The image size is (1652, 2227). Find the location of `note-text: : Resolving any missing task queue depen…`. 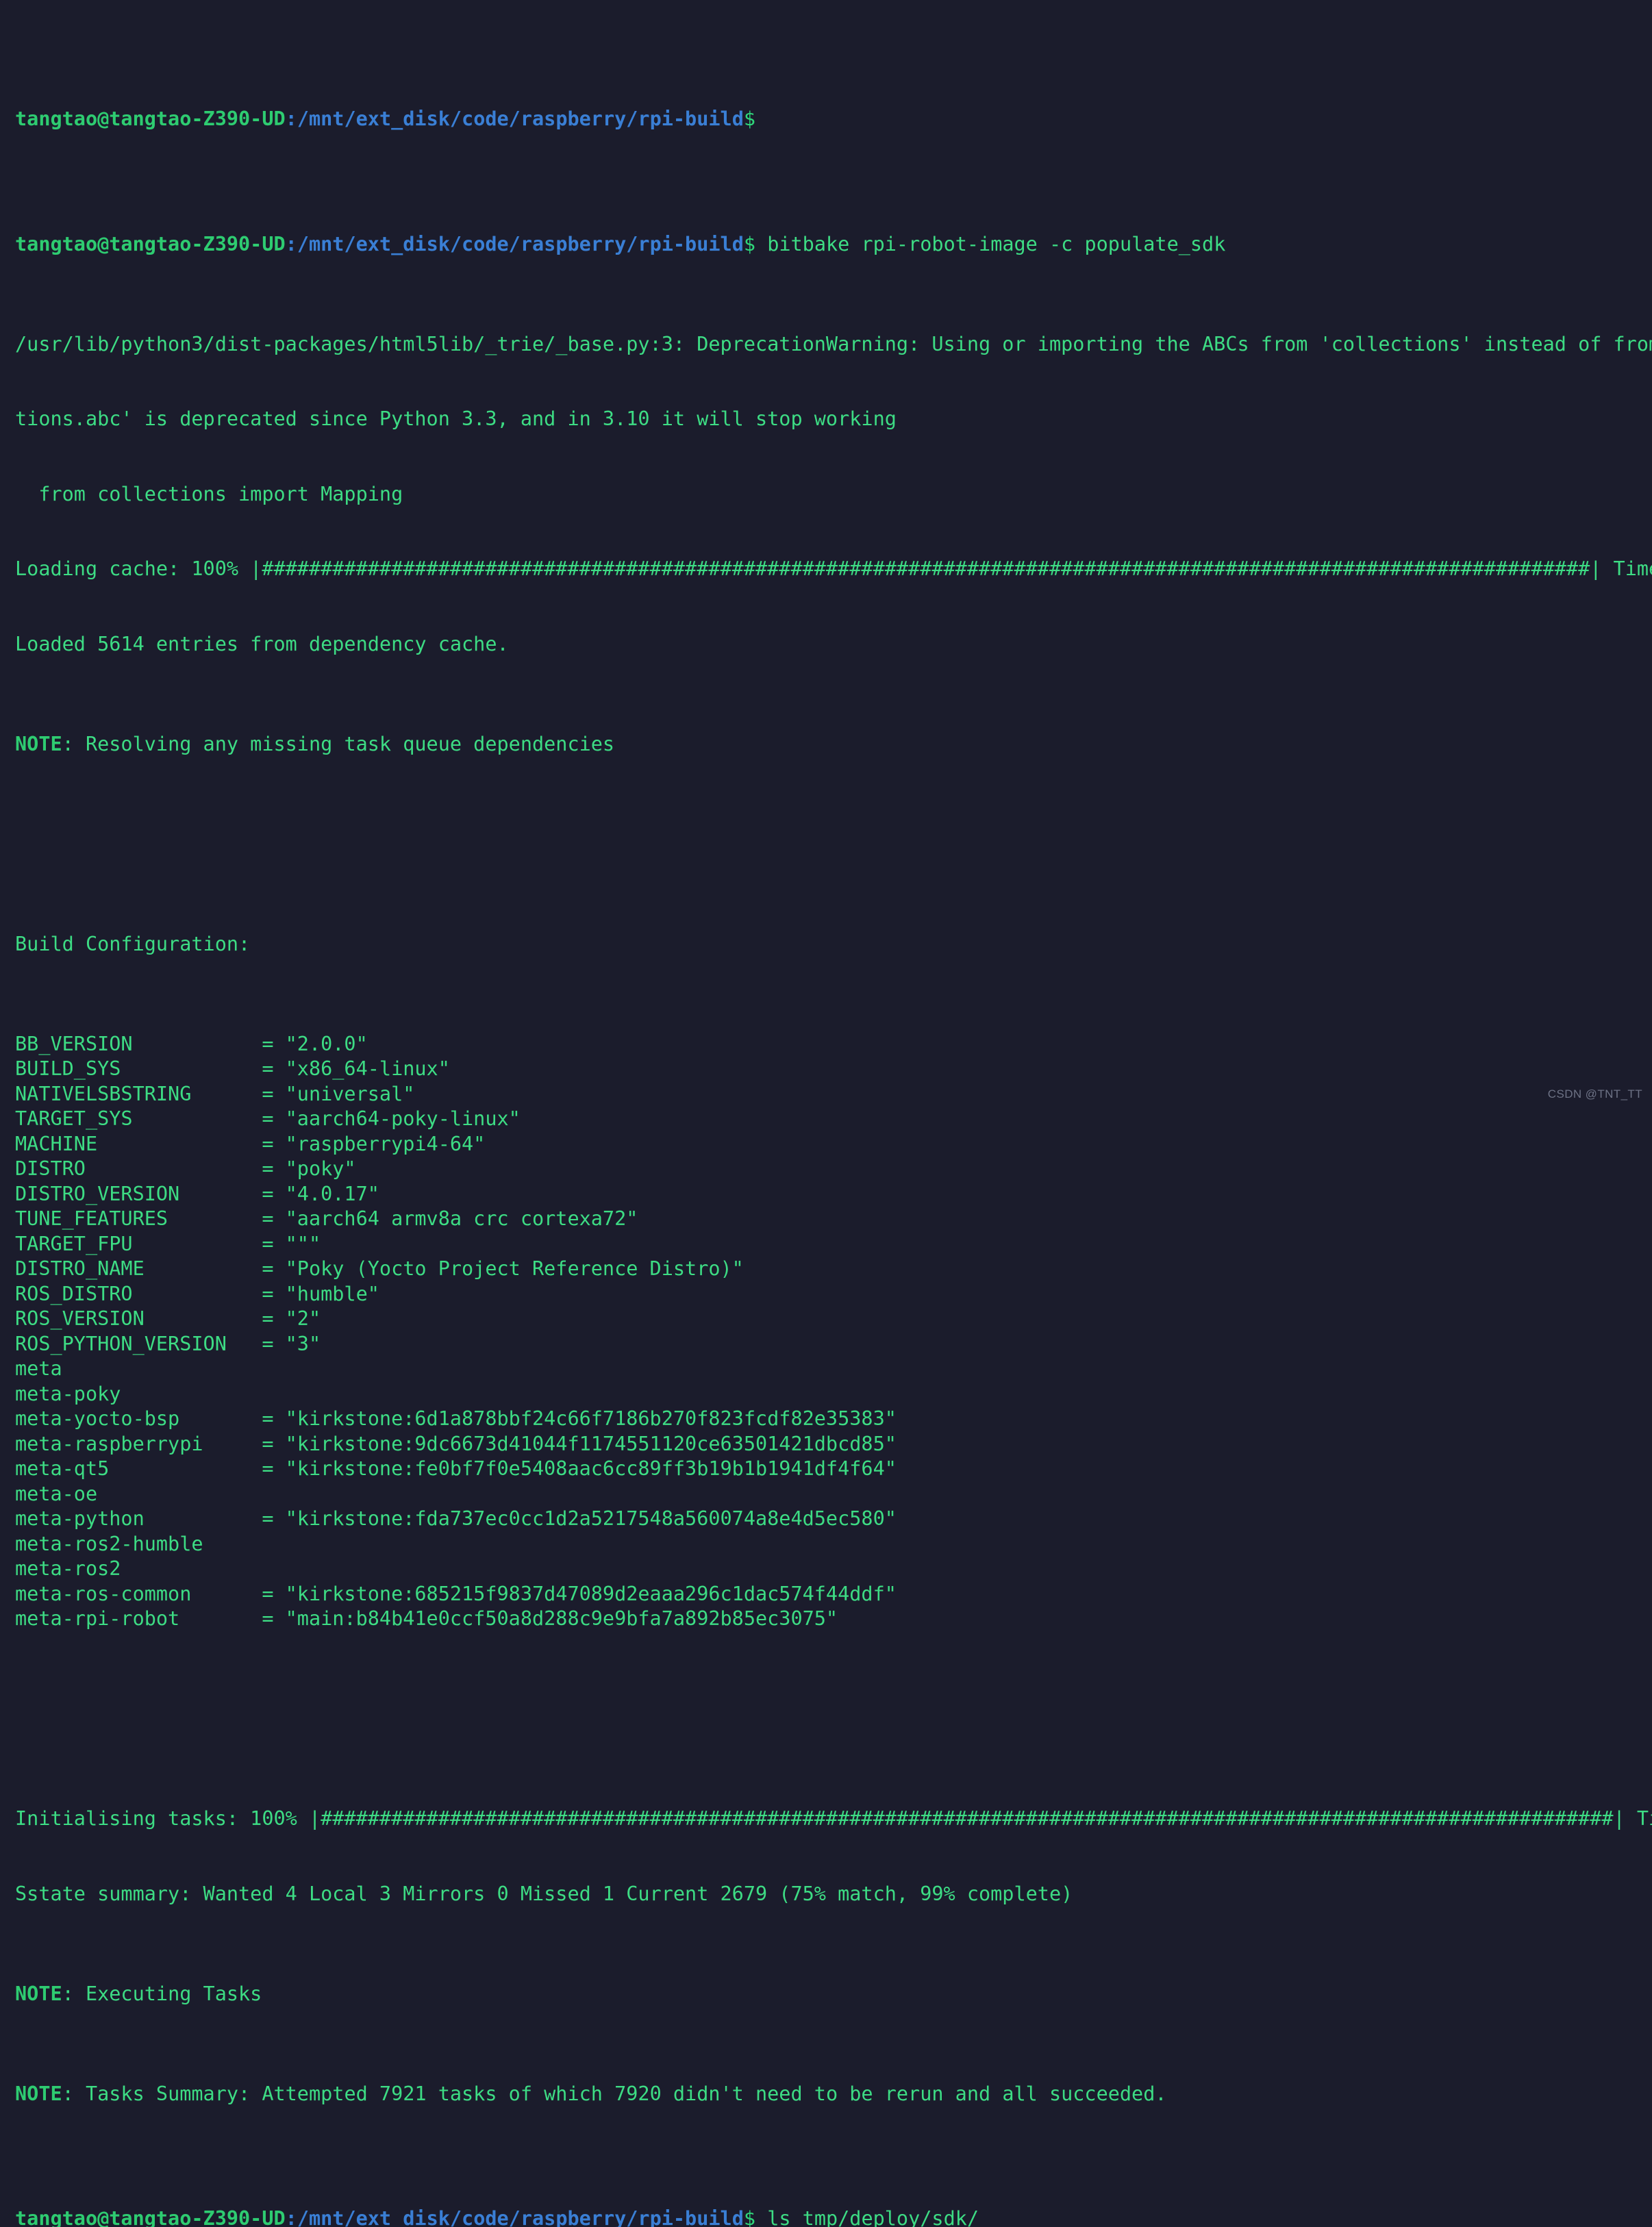

note-text: : Resolving any missing task queue depen… is located at coordinates (338, 743).